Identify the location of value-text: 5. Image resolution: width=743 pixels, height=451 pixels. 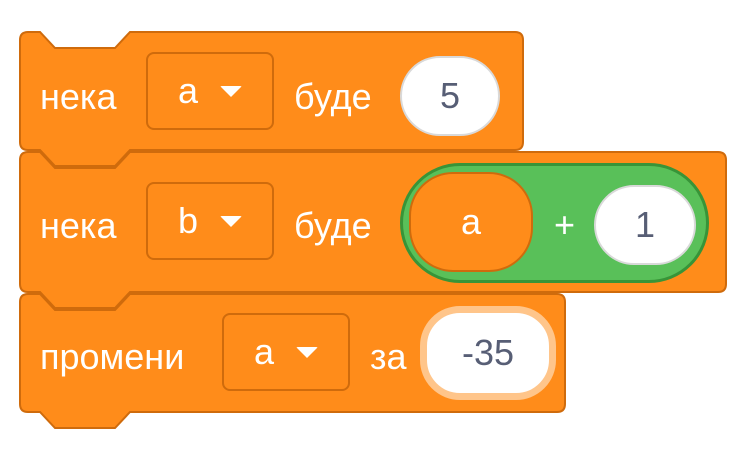
(450, 95).